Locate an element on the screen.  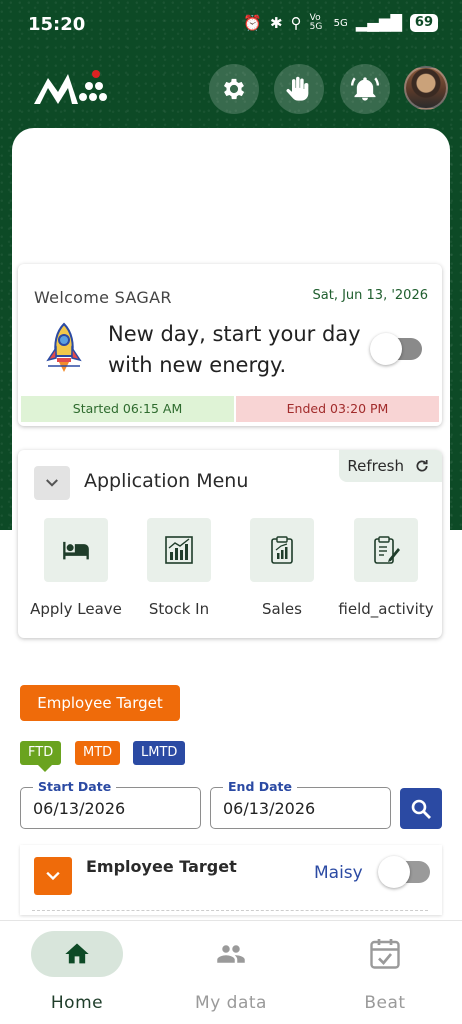
bar-chart-icon is located at coordinates (179, 550).